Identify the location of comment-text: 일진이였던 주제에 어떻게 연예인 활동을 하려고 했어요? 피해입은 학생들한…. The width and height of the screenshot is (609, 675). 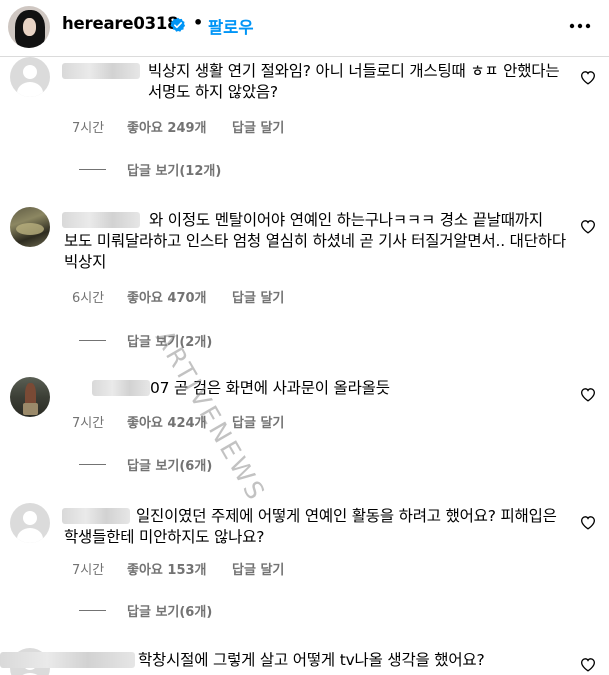
(310, 526).